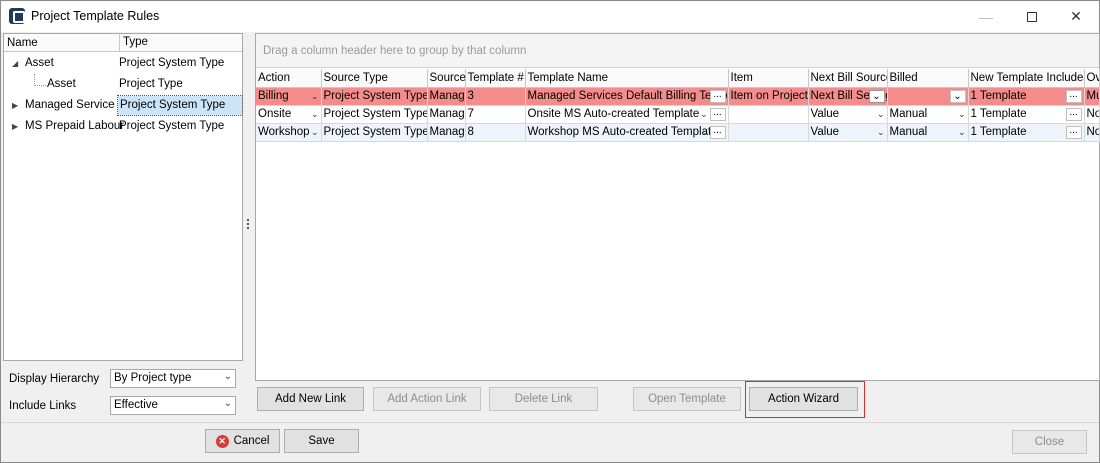  What do you see at coordinates (550, 16) in the screenshot?
I see `title-bar: Project Template Rules — ✕` at bounding box center [550, 16].